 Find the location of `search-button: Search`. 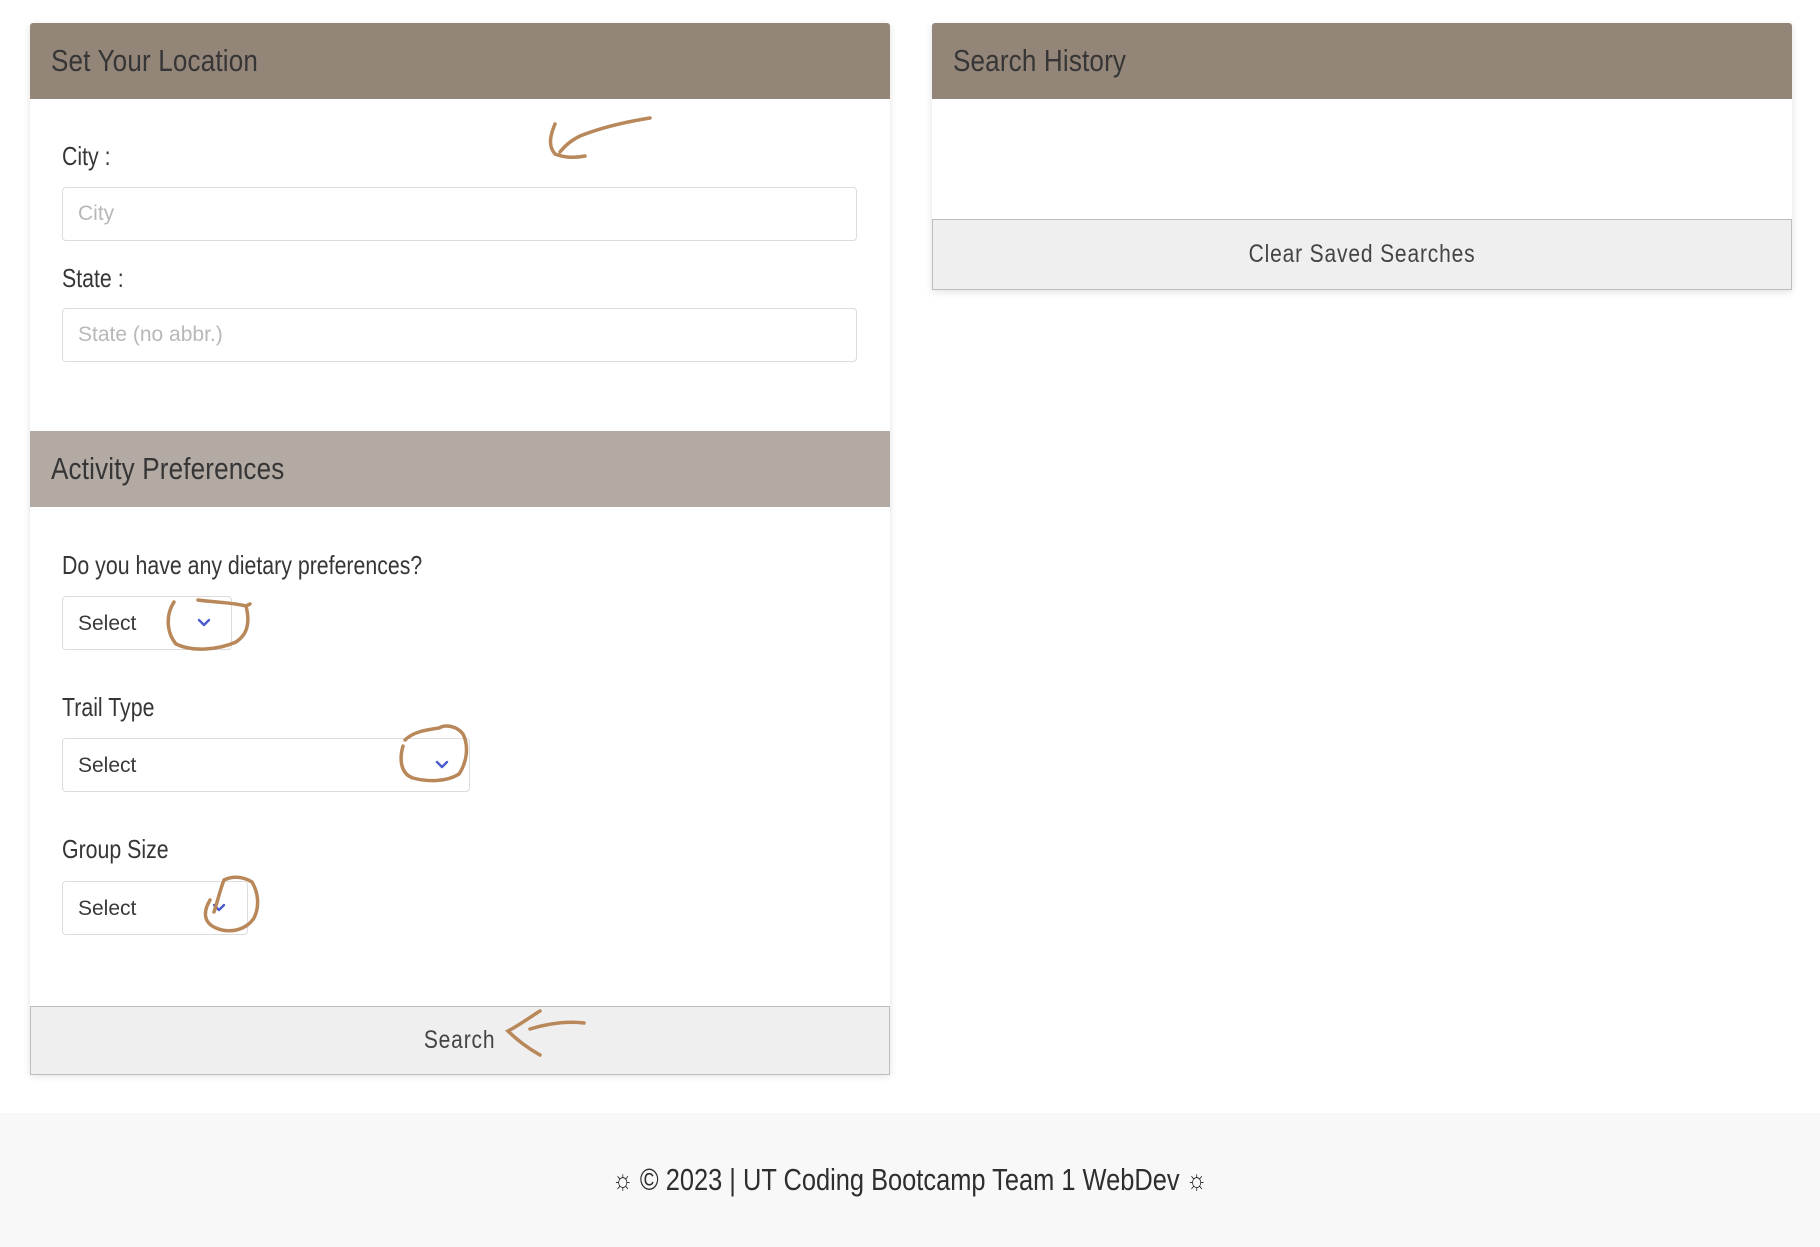

search-button: Search is located at coordinates (460, 1040).